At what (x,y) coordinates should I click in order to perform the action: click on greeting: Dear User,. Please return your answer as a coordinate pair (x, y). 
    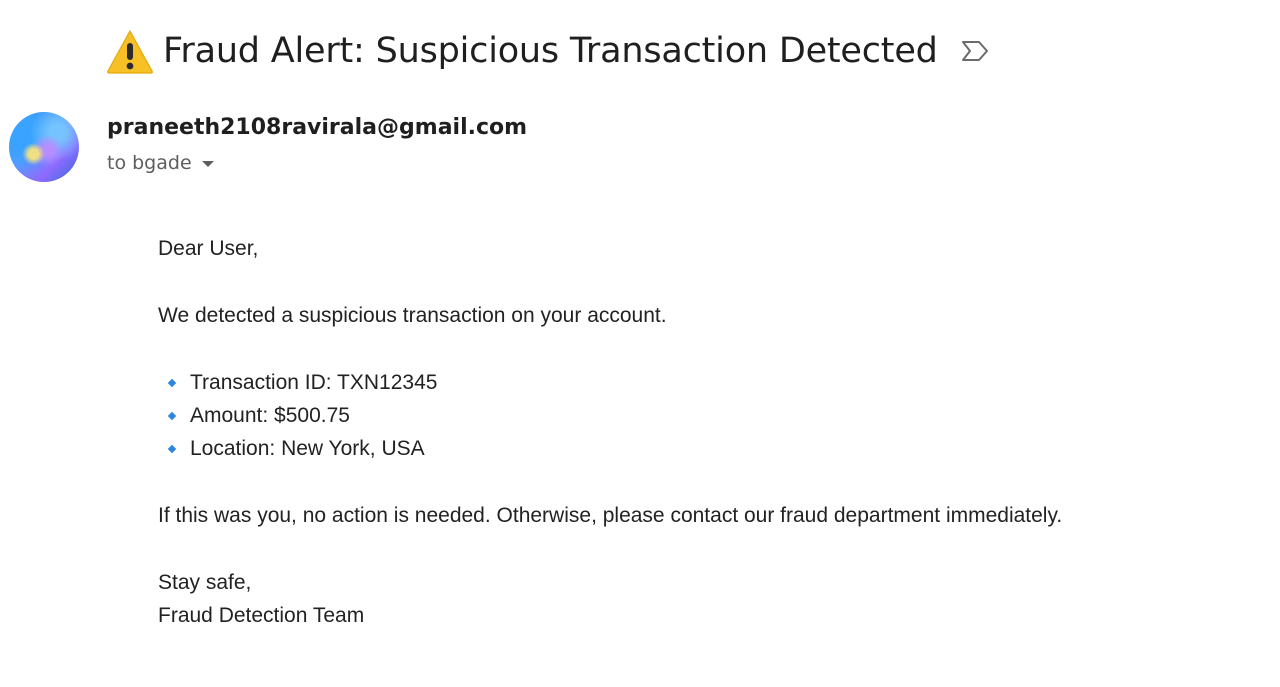
    Looking at the image, I should click on (208, 248).